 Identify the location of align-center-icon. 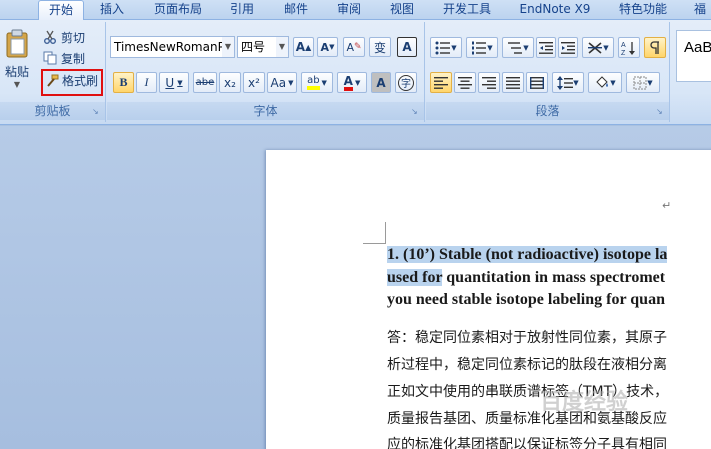
(465, 82).